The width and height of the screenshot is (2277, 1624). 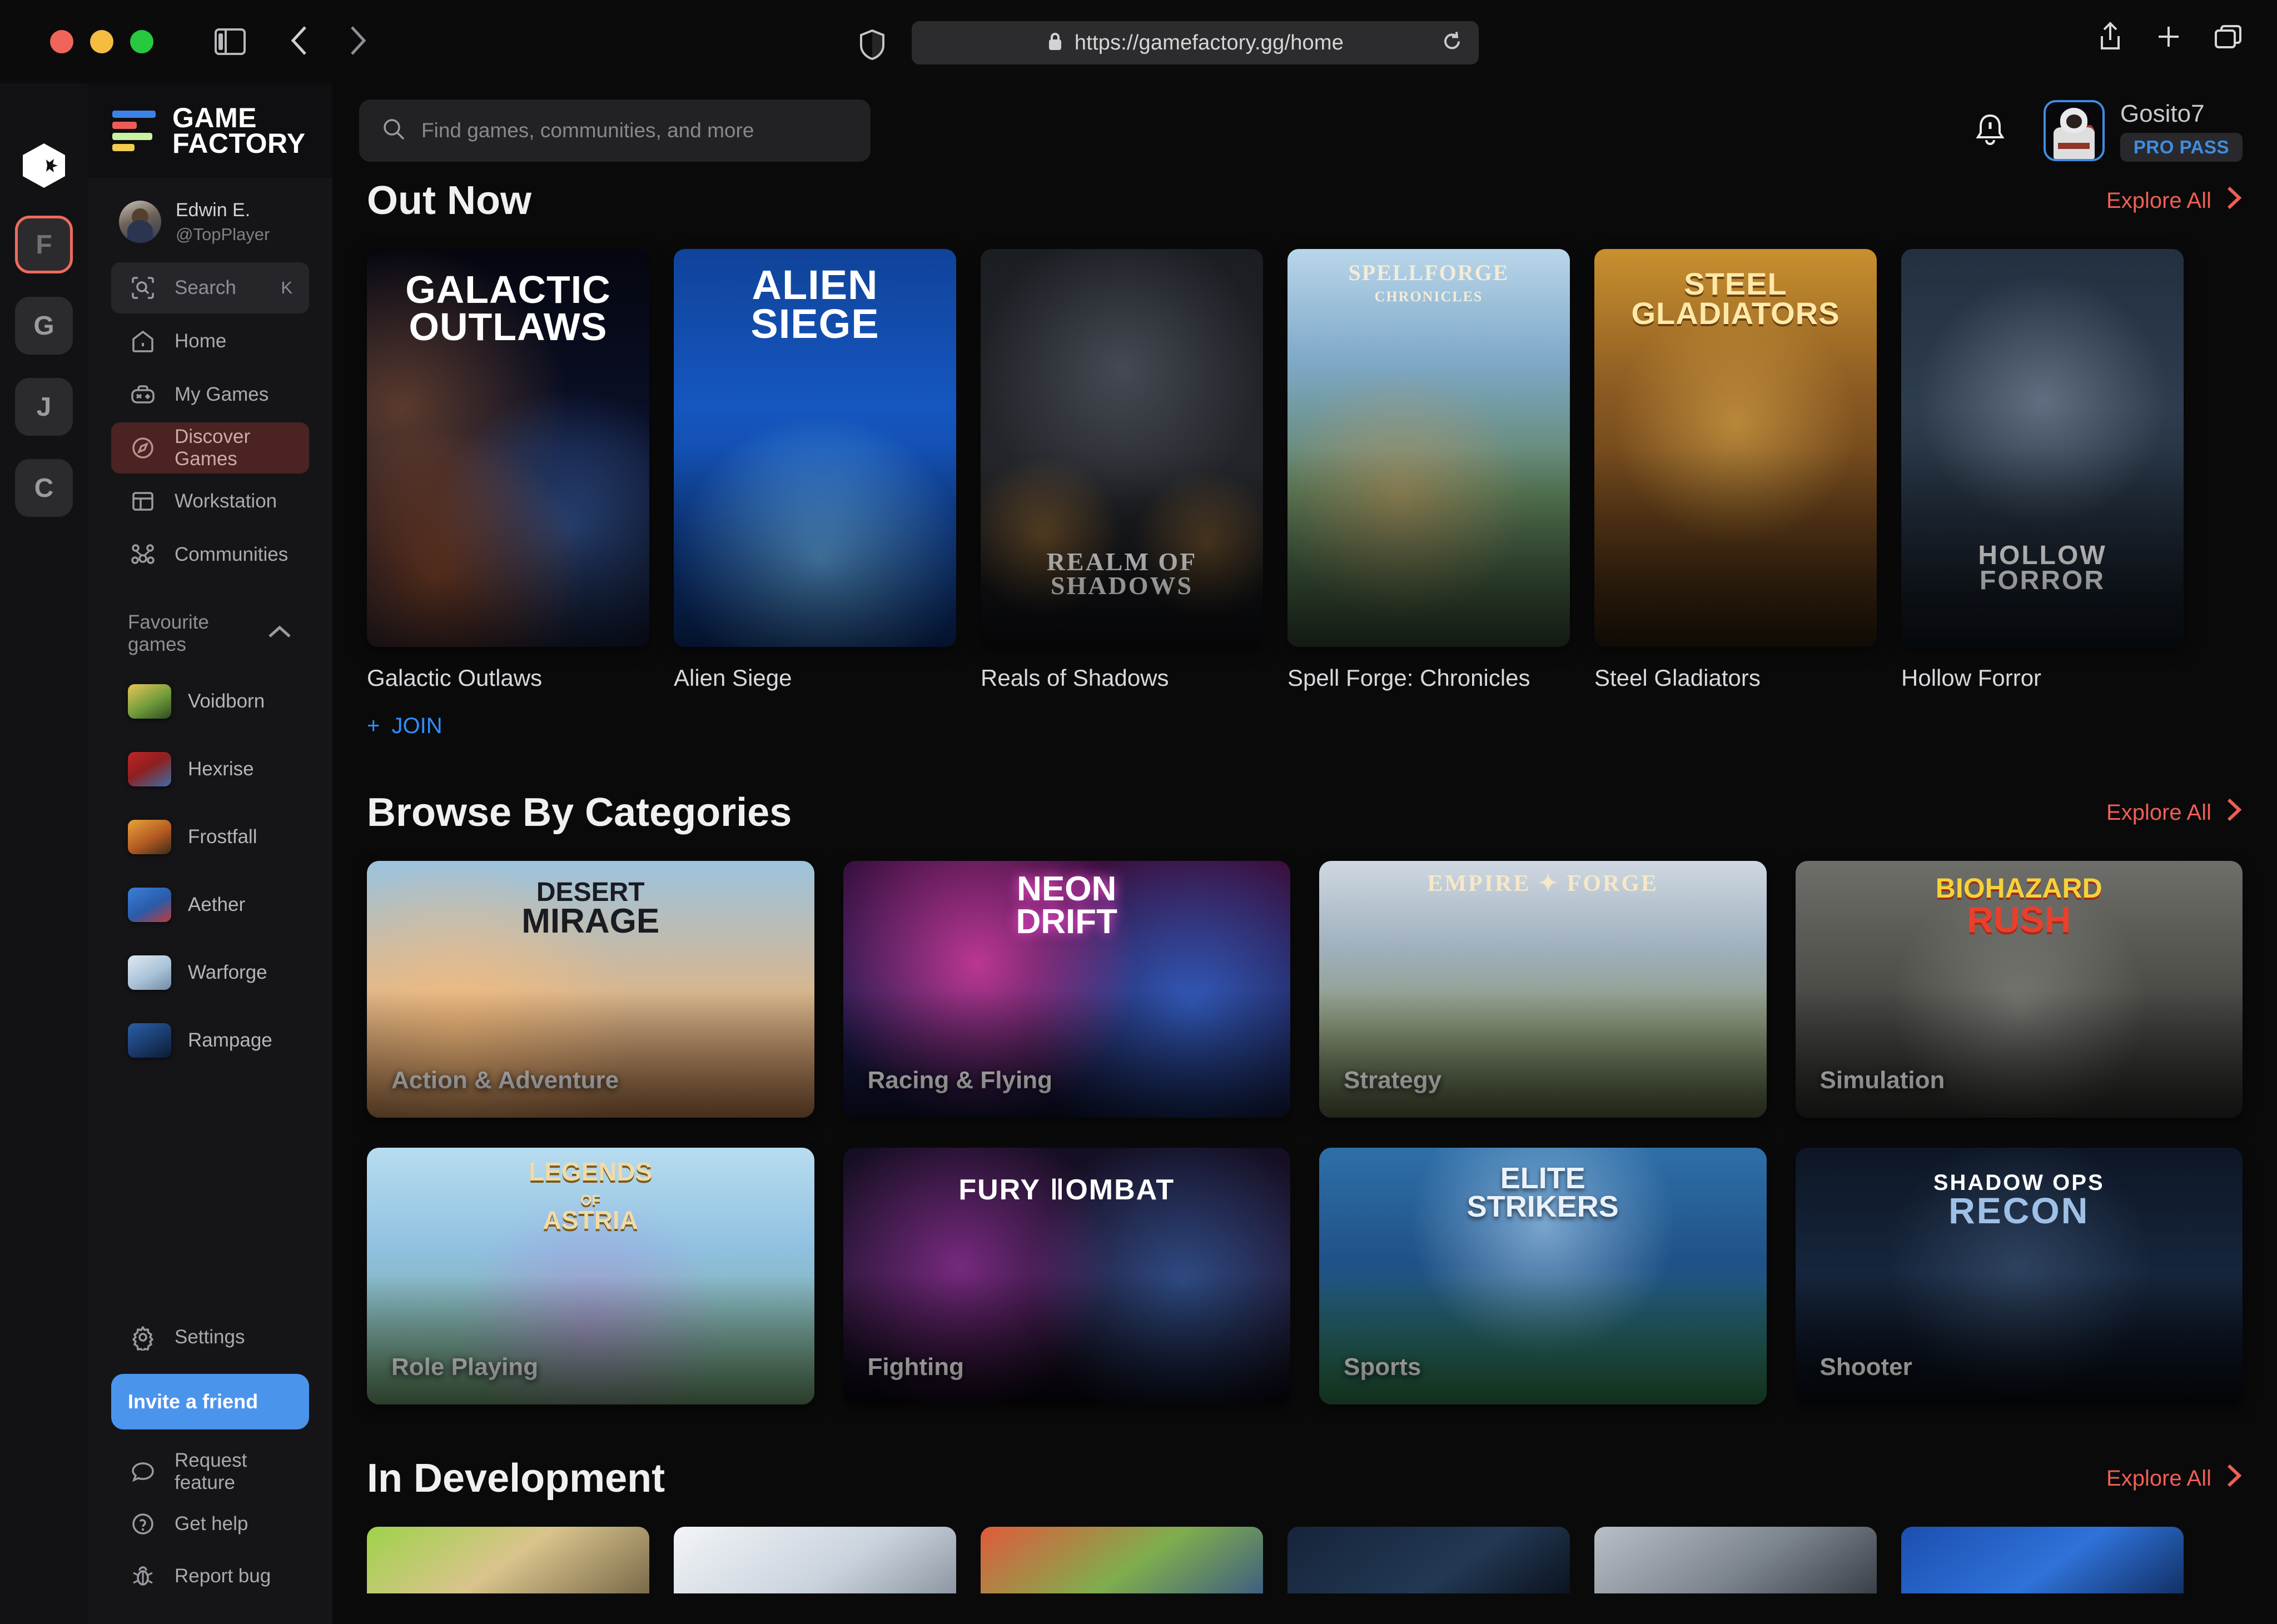 I want to click on browser-toolbar-right, so click(x=2170, y=38).